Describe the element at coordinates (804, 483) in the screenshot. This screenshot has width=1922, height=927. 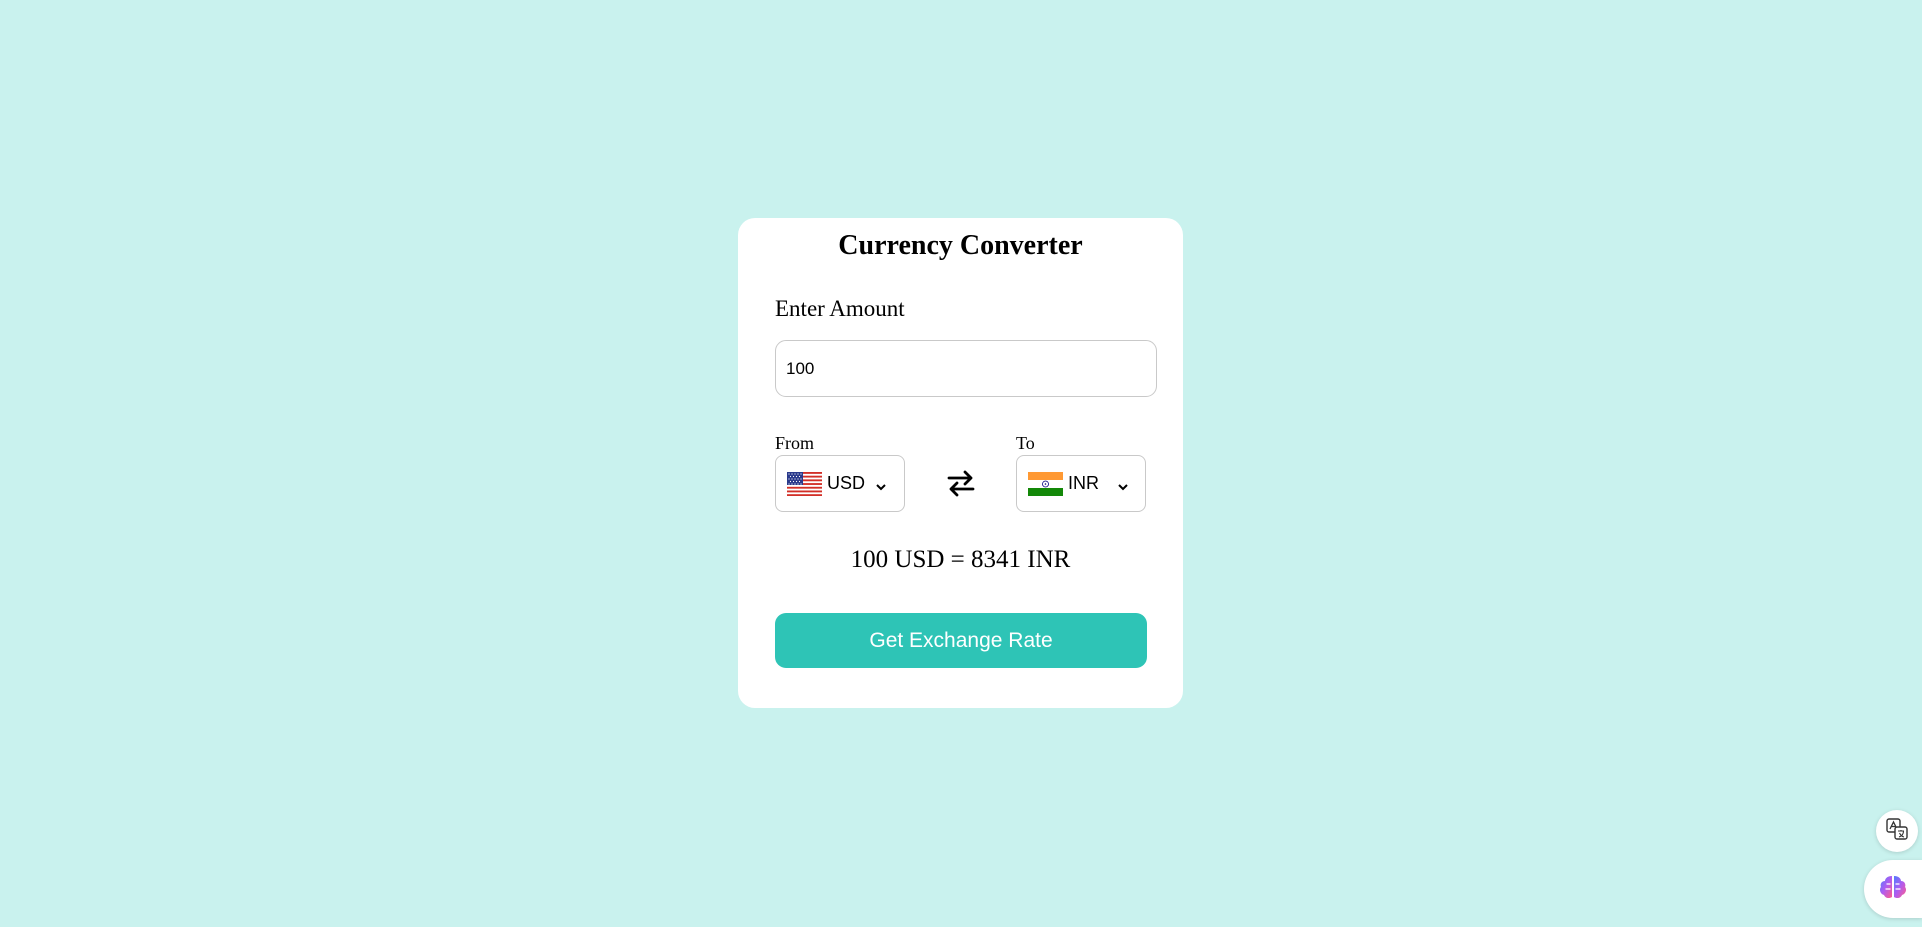
I see `us-flag-icon` at that location.